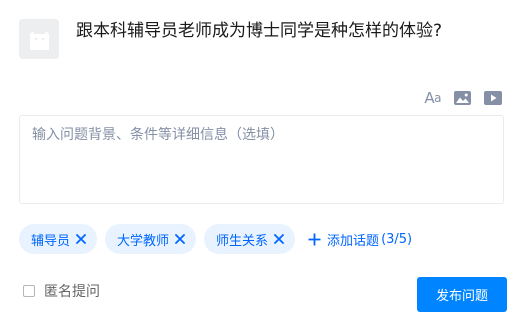 This screenshot has width=527, height=334. Describe the element at coordinates (29, 291) in the screenshot. I see `anonymous-checkbox` at that location.